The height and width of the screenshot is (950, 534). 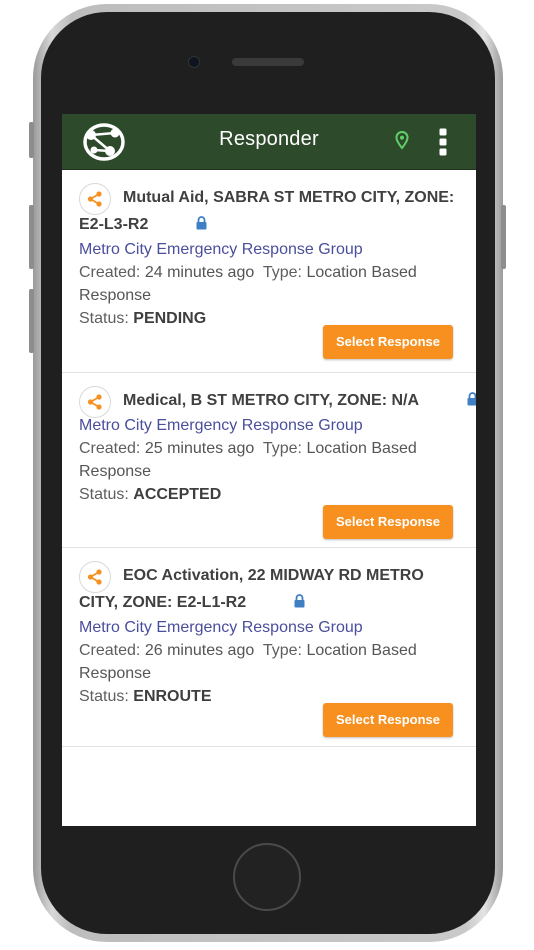 I want to click on earpiece-speaker, so click(x=268, y=62).